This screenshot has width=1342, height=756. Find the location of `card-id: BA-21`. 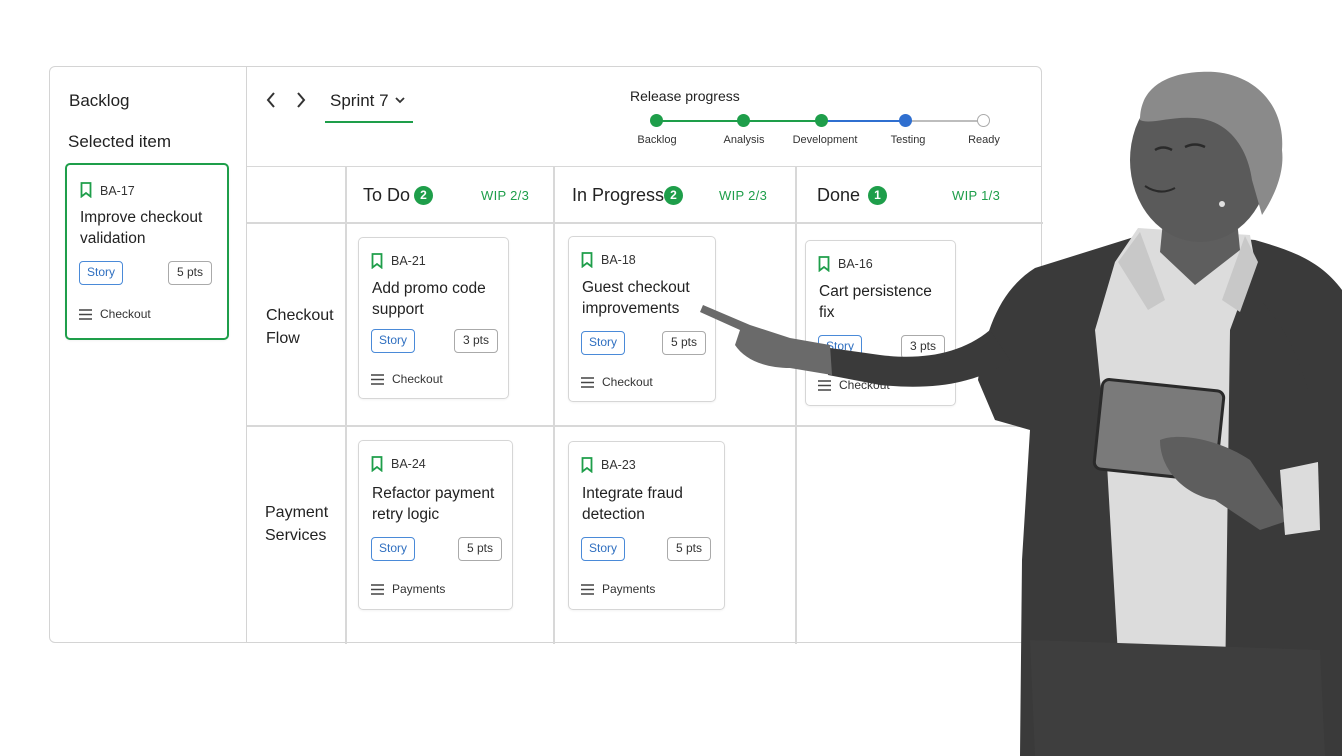

card-id: BA-21 is located at coordinates (408, 261).